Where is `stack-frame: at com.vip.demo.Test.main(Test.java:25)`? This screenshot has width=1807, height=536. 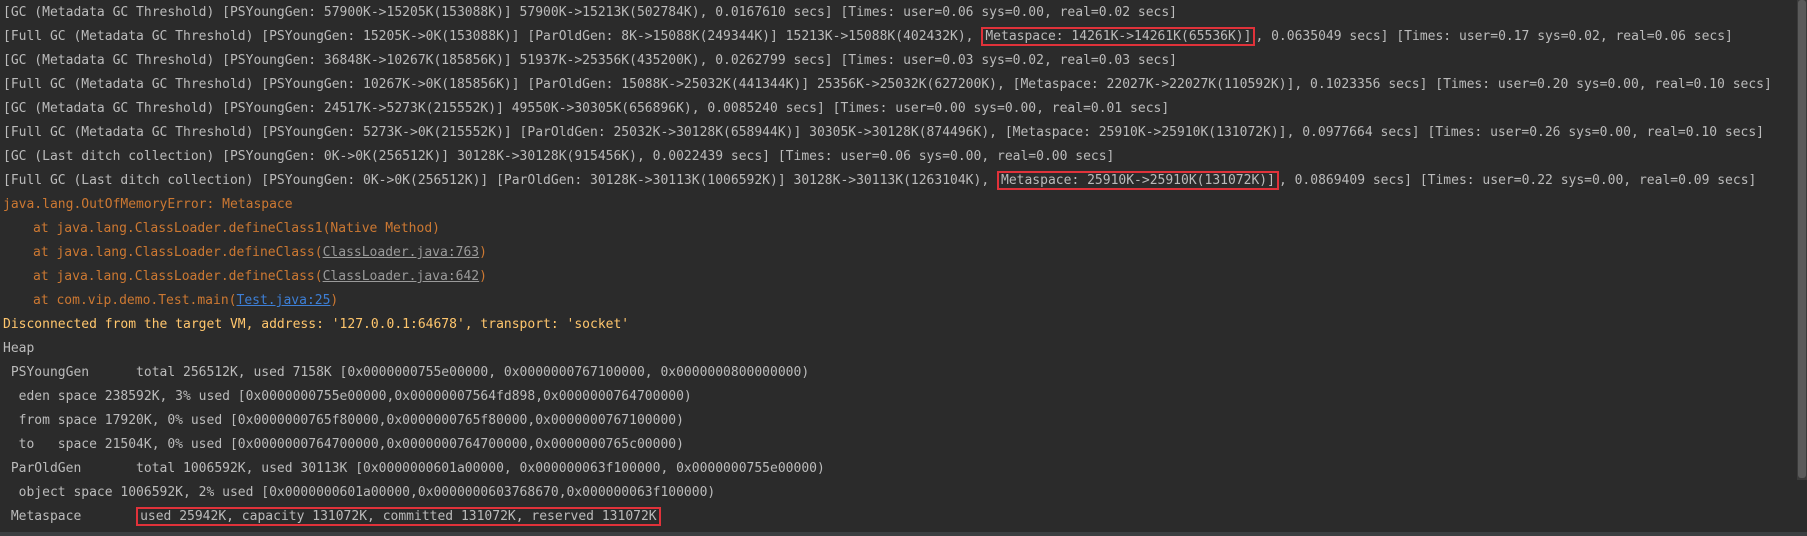 stack-frame: at com.vip.demo.Test.main(Test.java:25) is located at coordinates (186, 300).